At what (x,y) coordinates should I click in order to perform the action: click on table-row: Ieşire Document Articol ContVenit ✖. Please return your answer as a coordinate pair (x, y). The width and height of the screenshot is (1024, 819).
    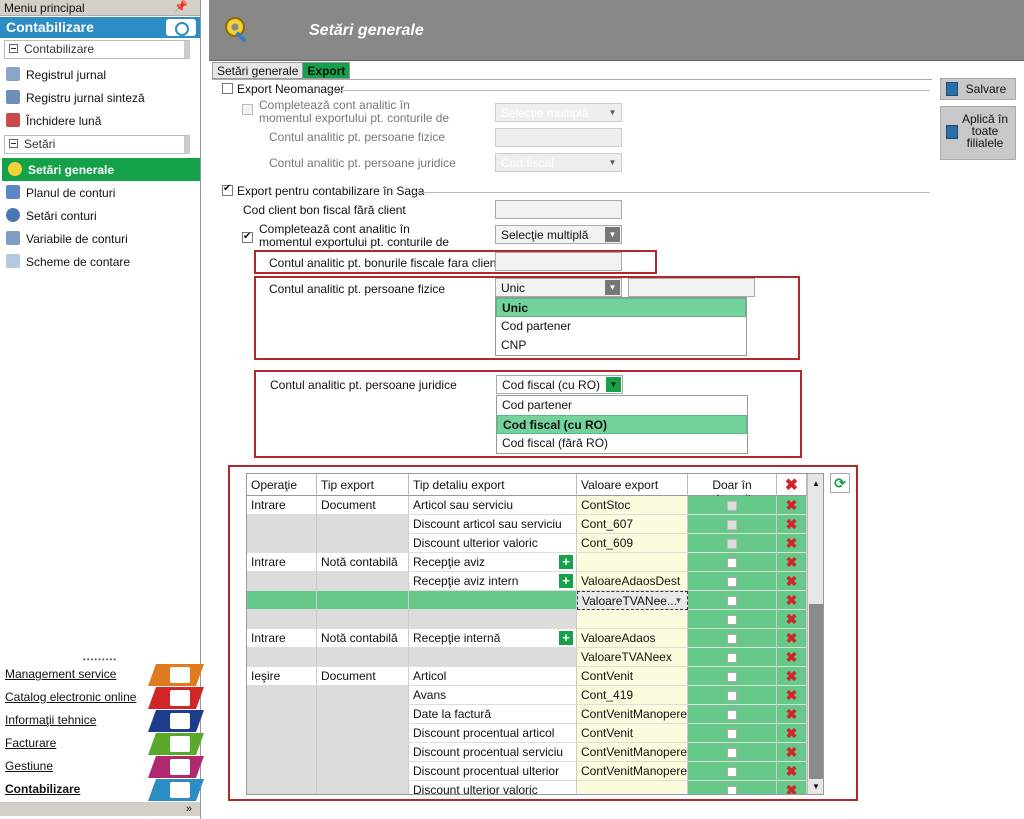
    Looking at the image, I should click on (527, 676).